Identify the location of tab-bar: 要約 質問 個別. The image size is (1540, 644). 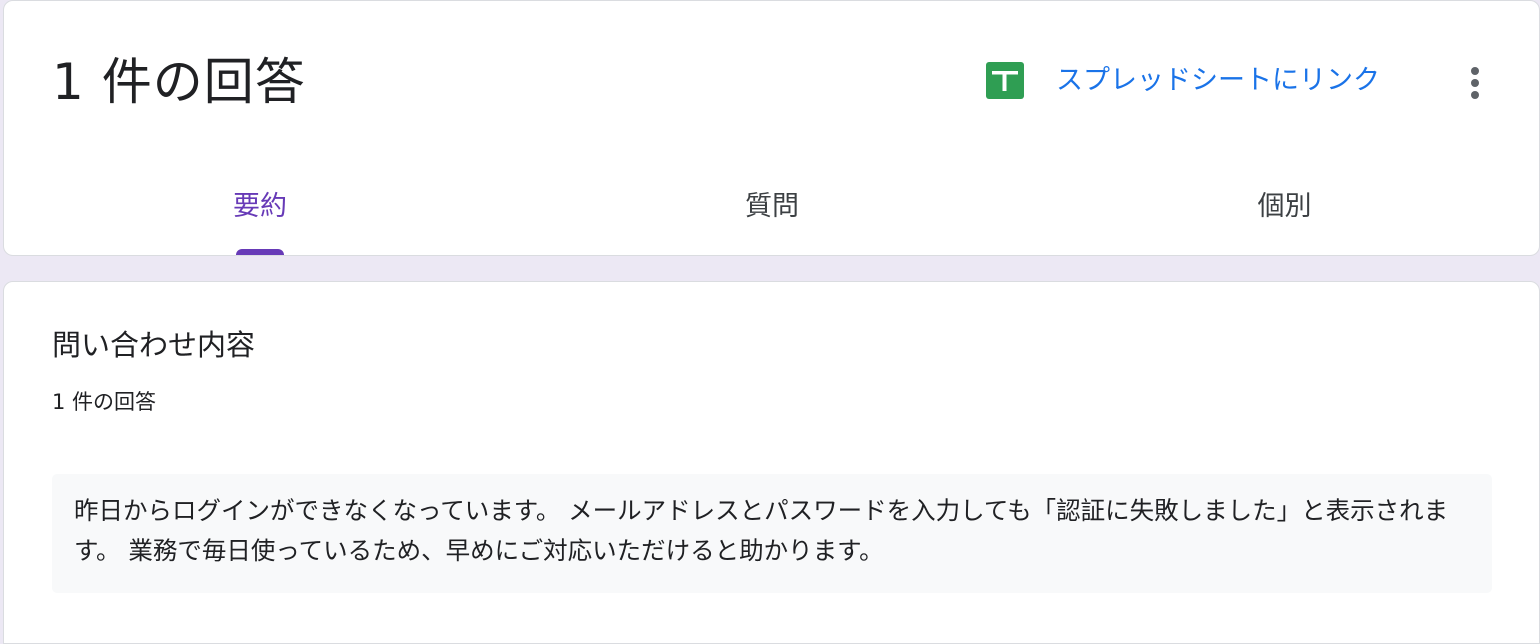
(771, 217).